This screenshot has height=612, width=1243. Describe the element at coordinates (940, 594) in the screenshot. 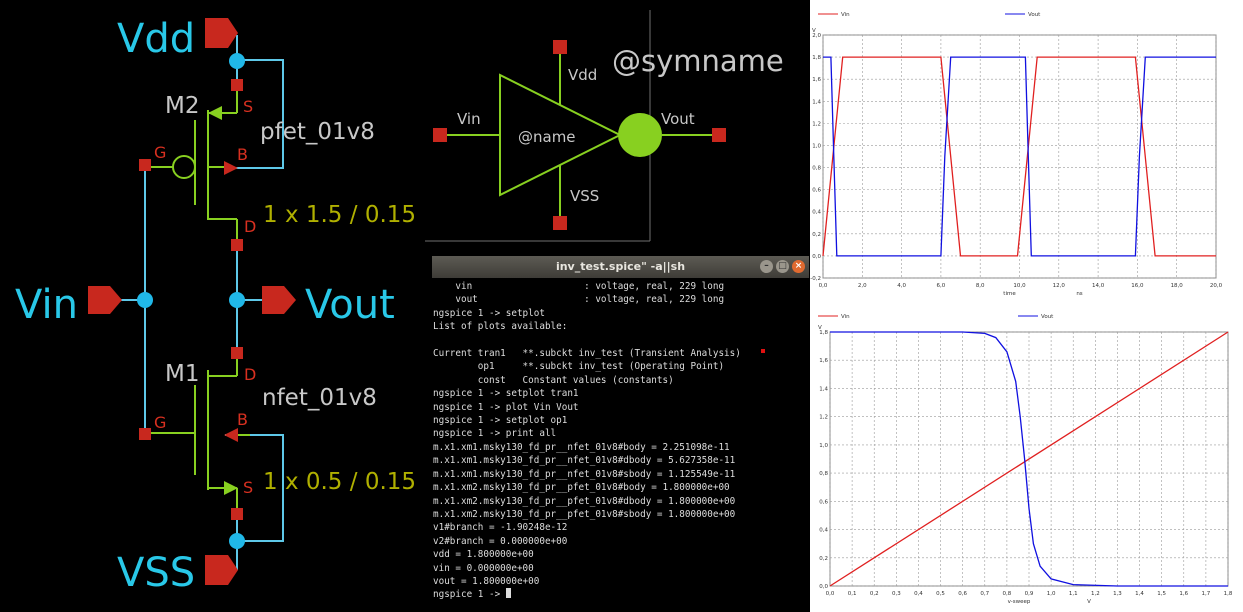

I see `x-tick-label: 0,5` at that location.